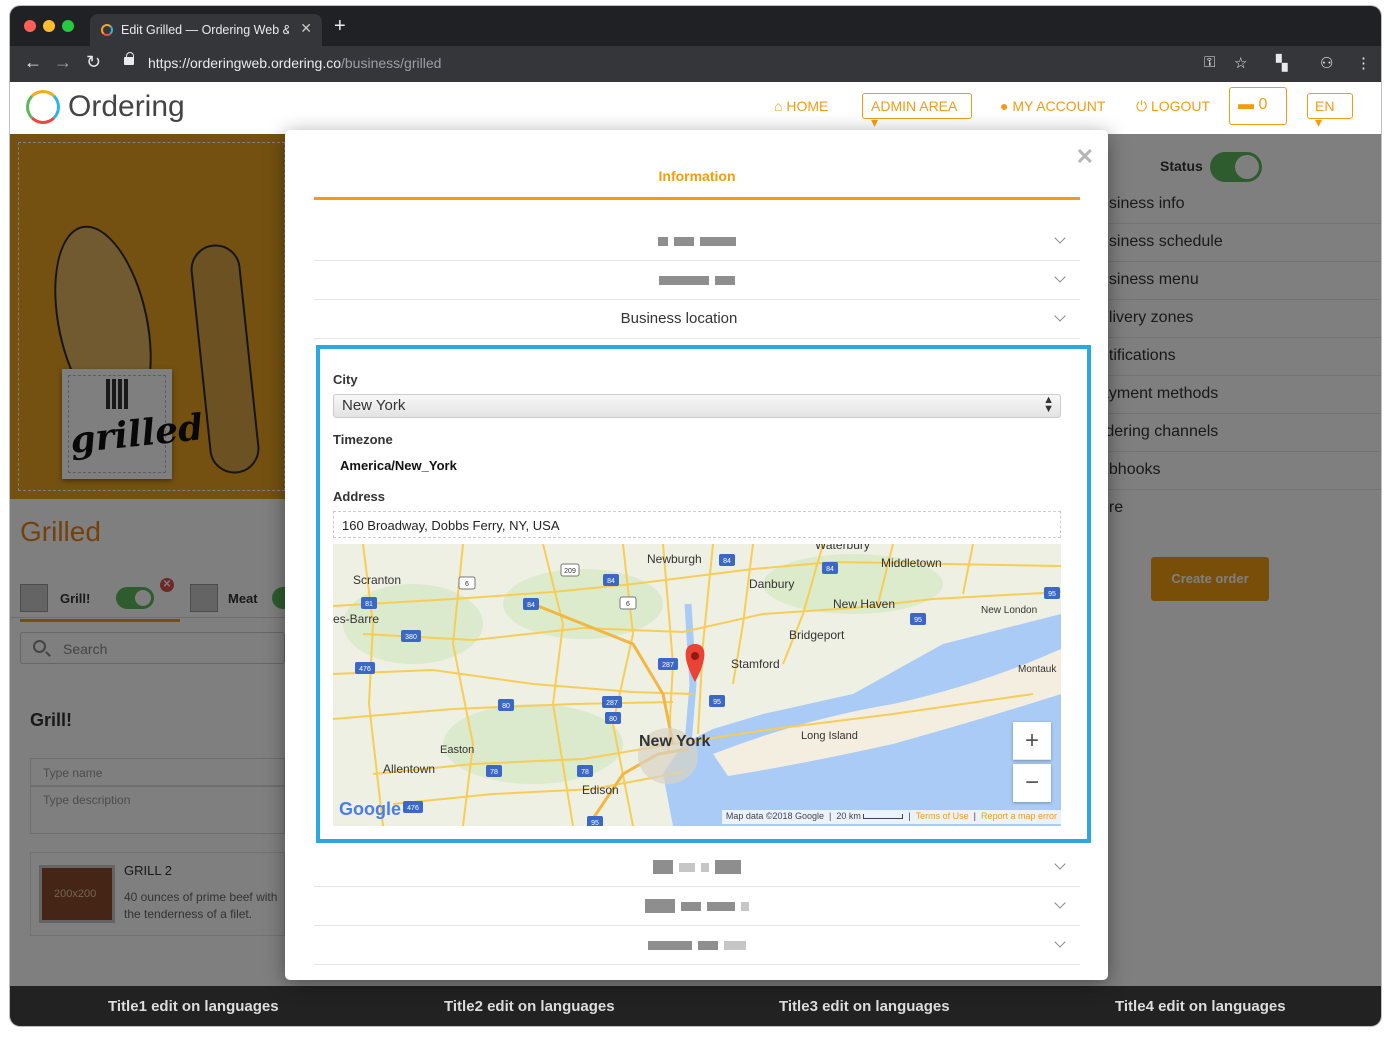 The image size is (1390, 1038). What do you see at coordinates (775, 816) in the screenshot?
I see `map-data-credit: Map data ©2018 Google` at bounding box center [775, 816].